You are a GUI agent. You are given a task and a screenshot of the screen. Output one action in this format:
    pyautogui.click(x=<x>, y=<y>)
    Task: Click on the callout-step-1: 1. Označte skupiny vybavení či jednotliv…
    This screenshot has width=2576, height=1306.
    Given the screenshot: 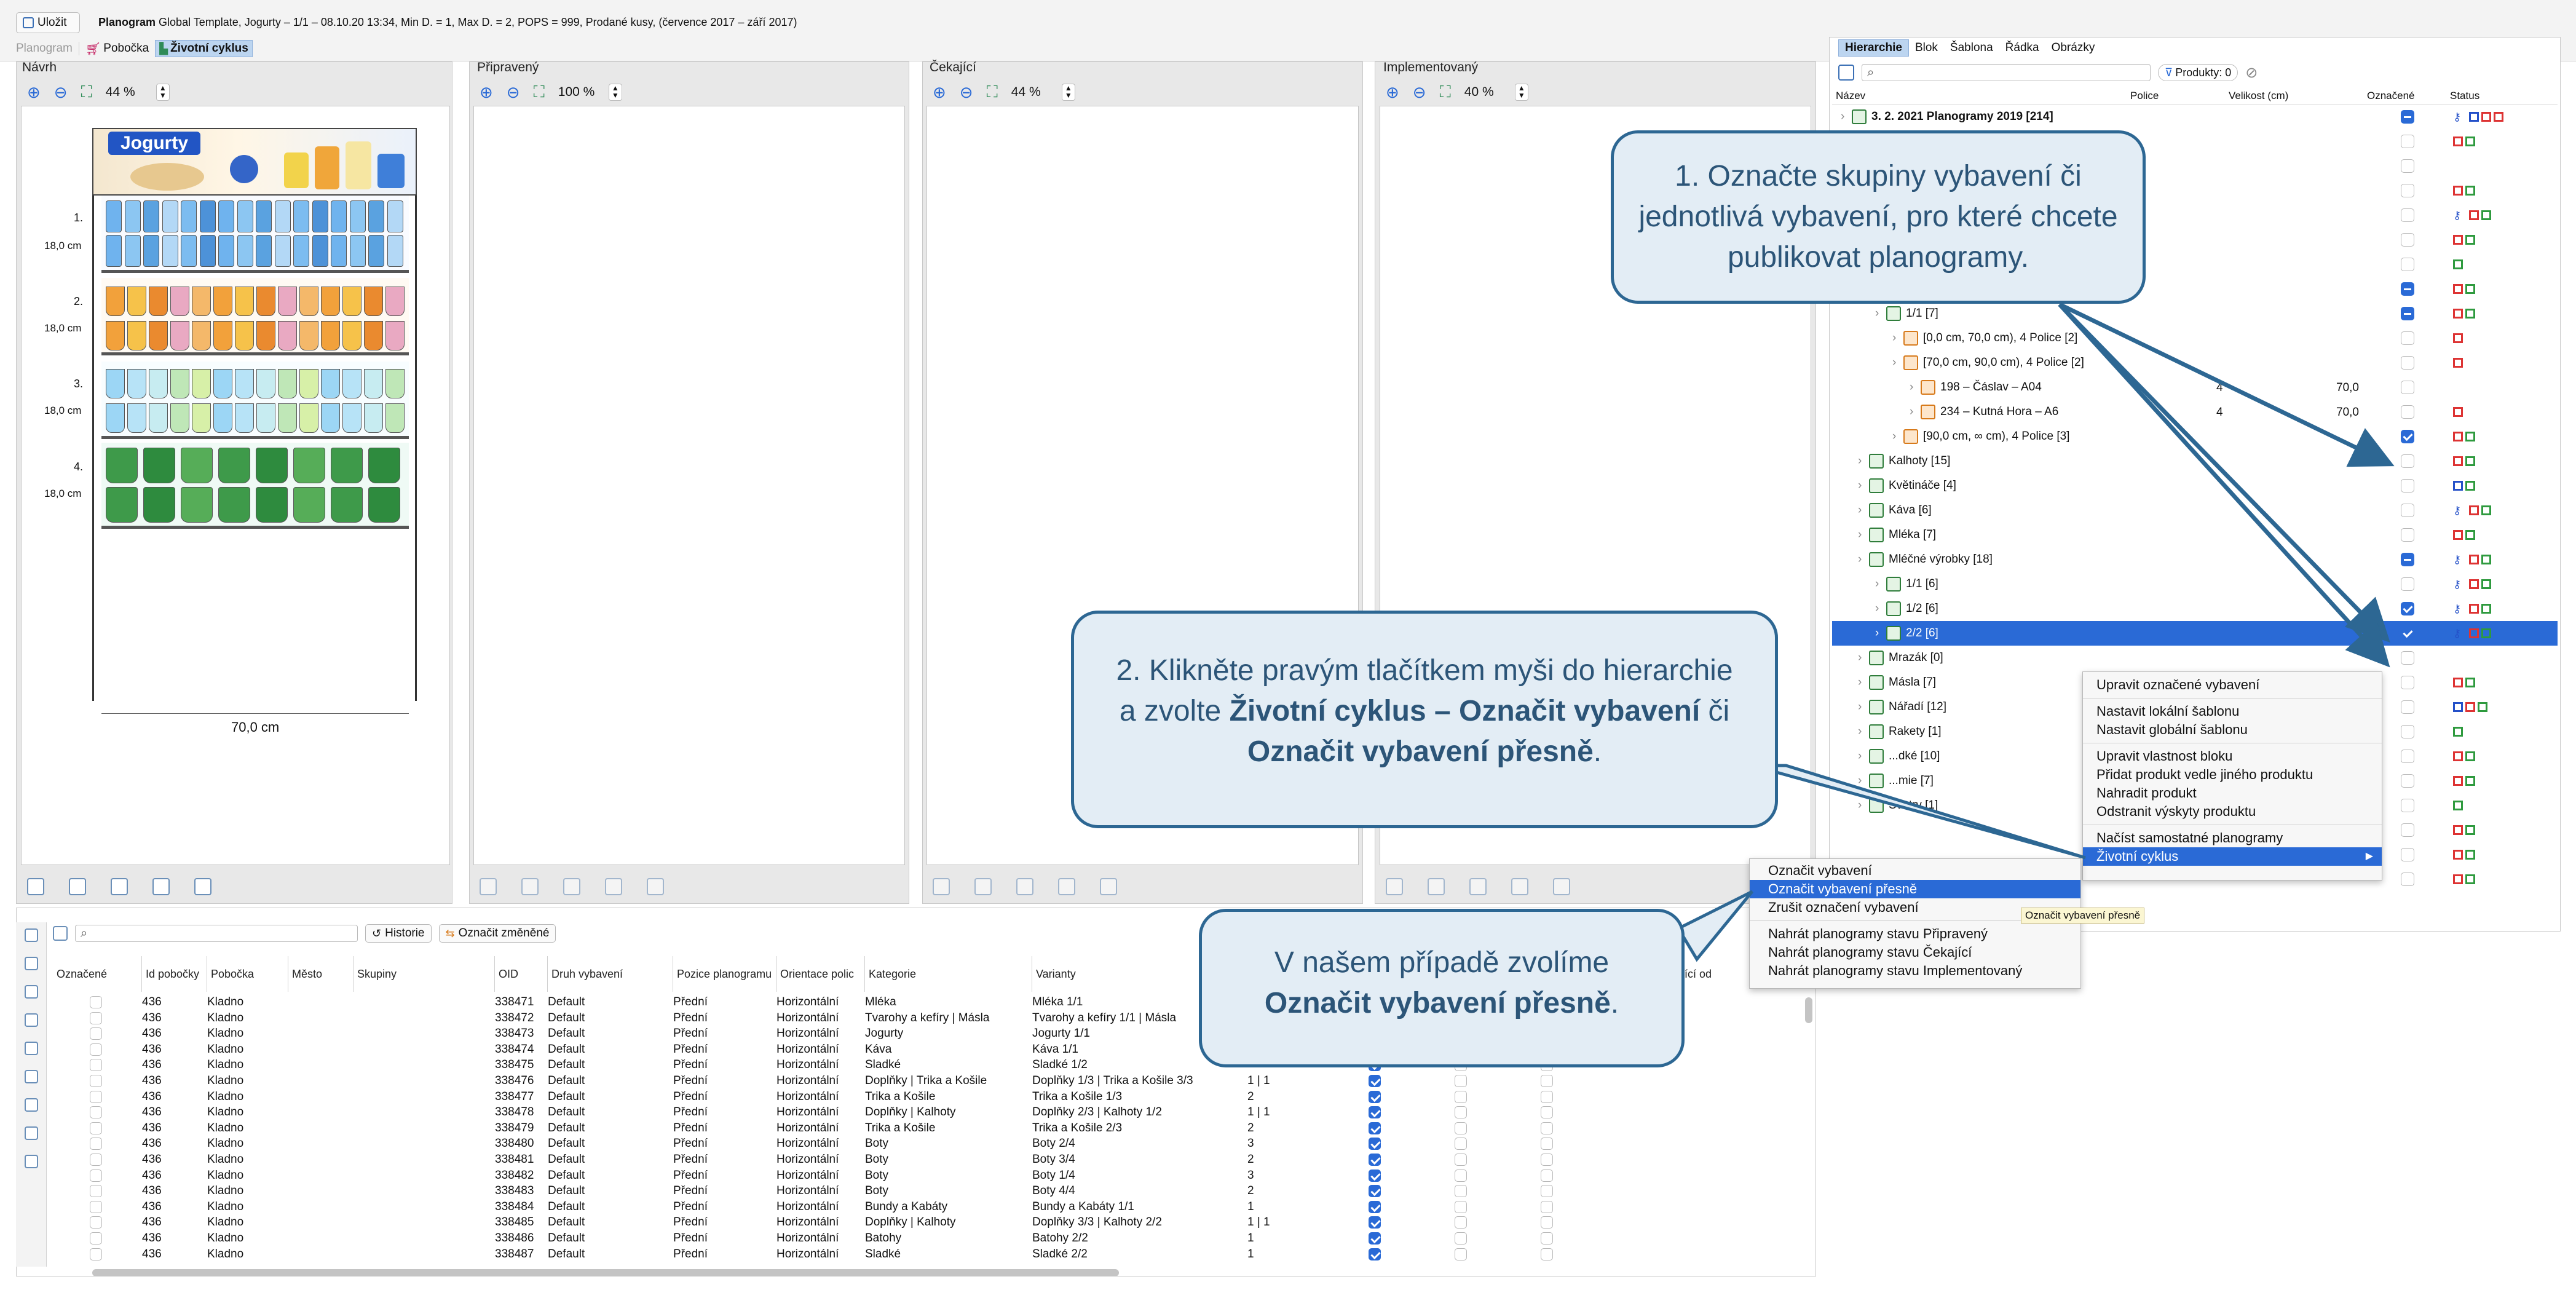 What is the action you would take?
    pyautogui.click(x=1879, y=217)
    